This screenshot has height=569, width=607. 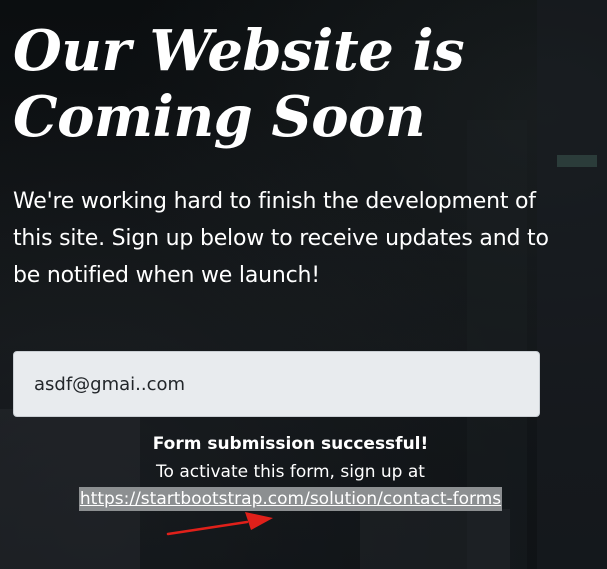 What do you see at coordinates (219, 524) in the screenshot?
I see `red-arrow-icon` at bounding box center [219, 524].